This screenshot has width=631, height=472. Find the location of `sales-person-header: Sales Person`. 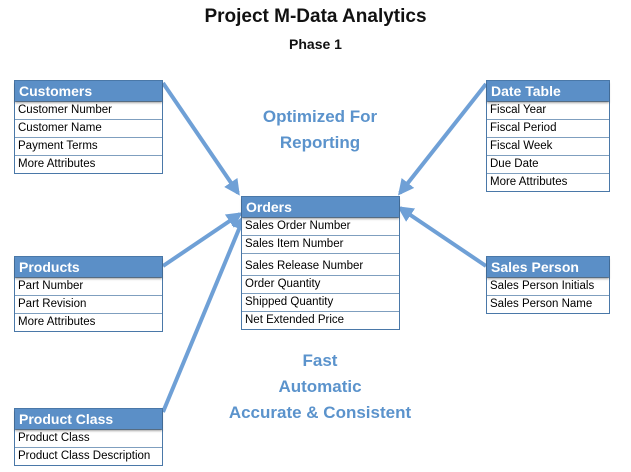

sales-person-header: Sales Person is located at coordinates (548, 267).